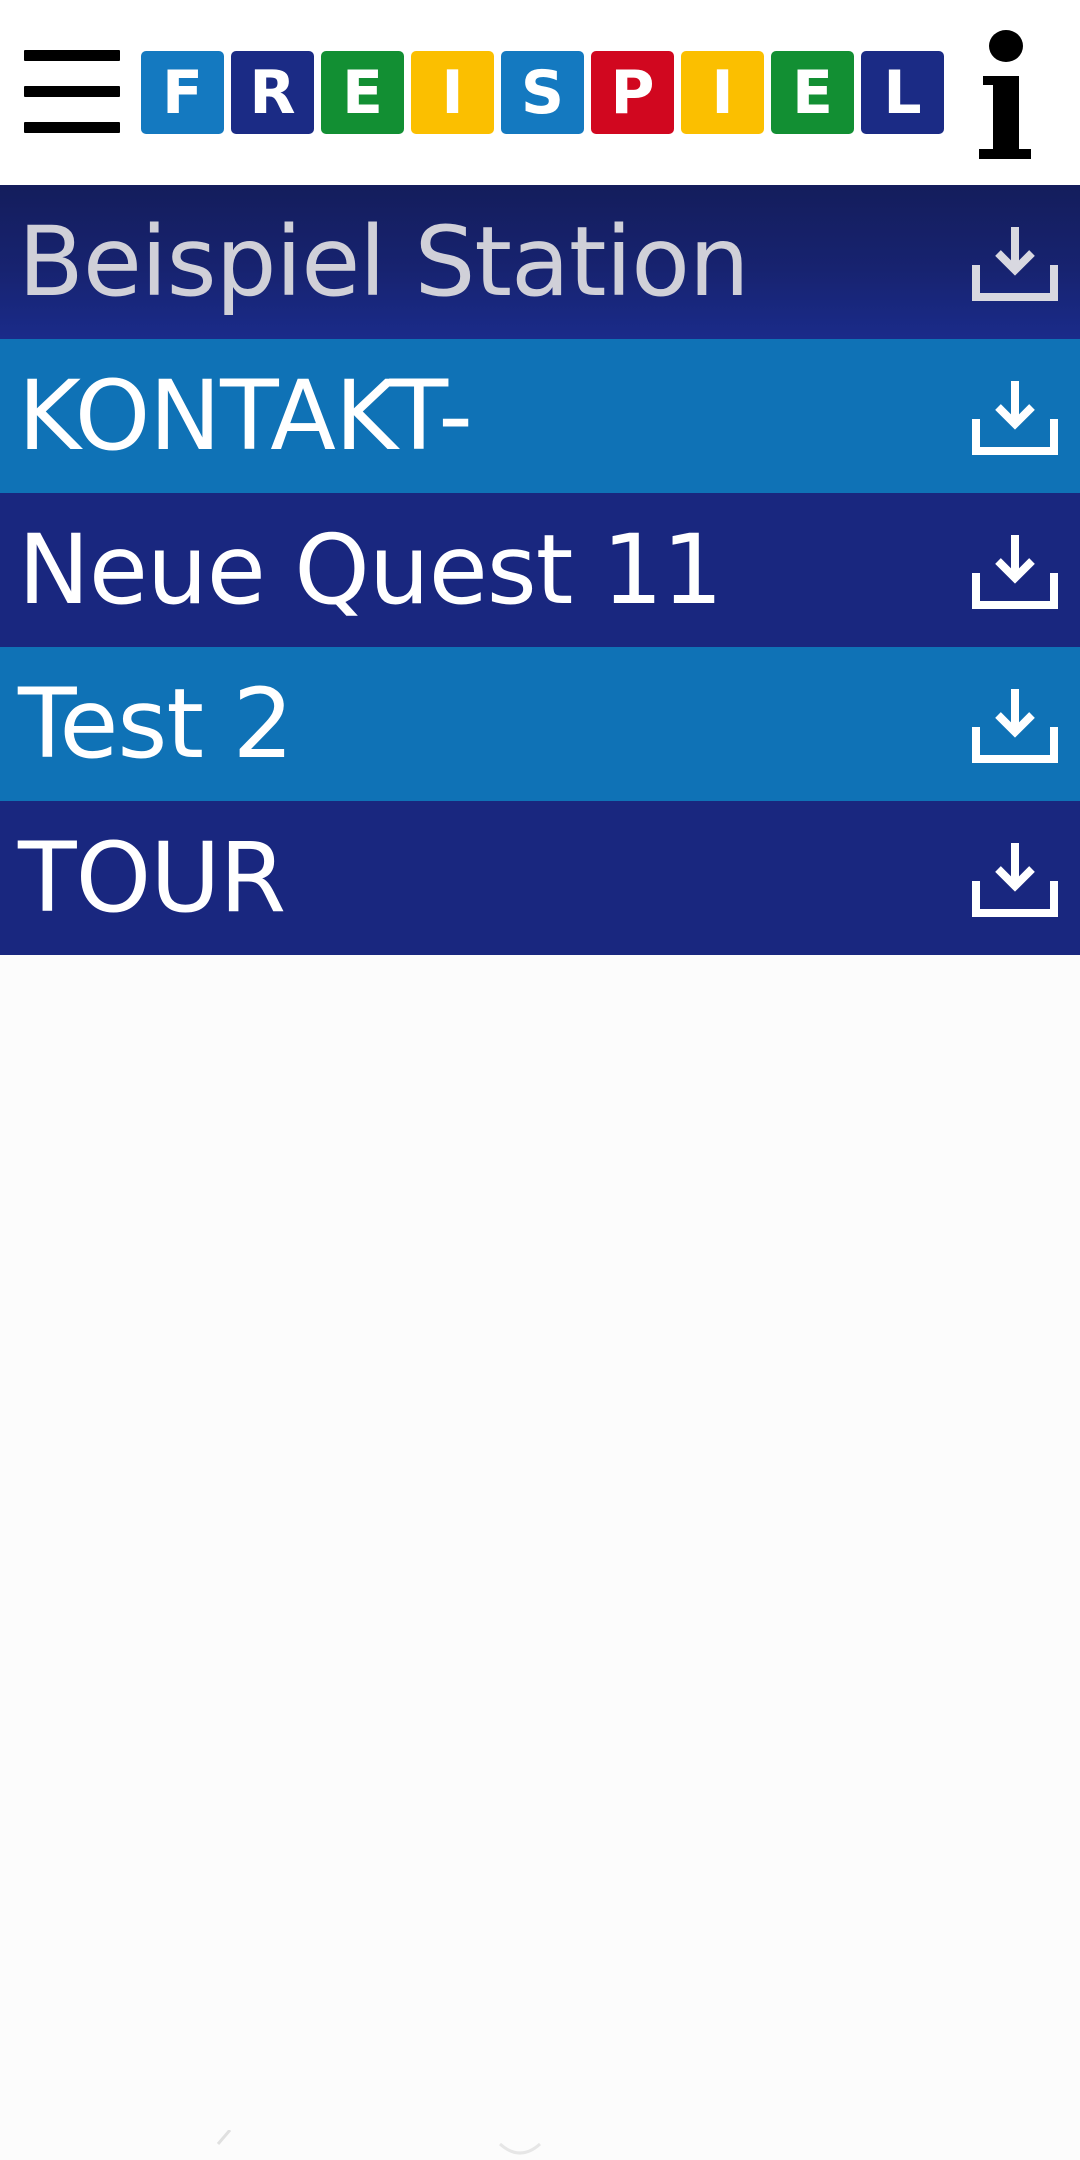  I want to click on logo-letter-tile: R, so click(272, 92).